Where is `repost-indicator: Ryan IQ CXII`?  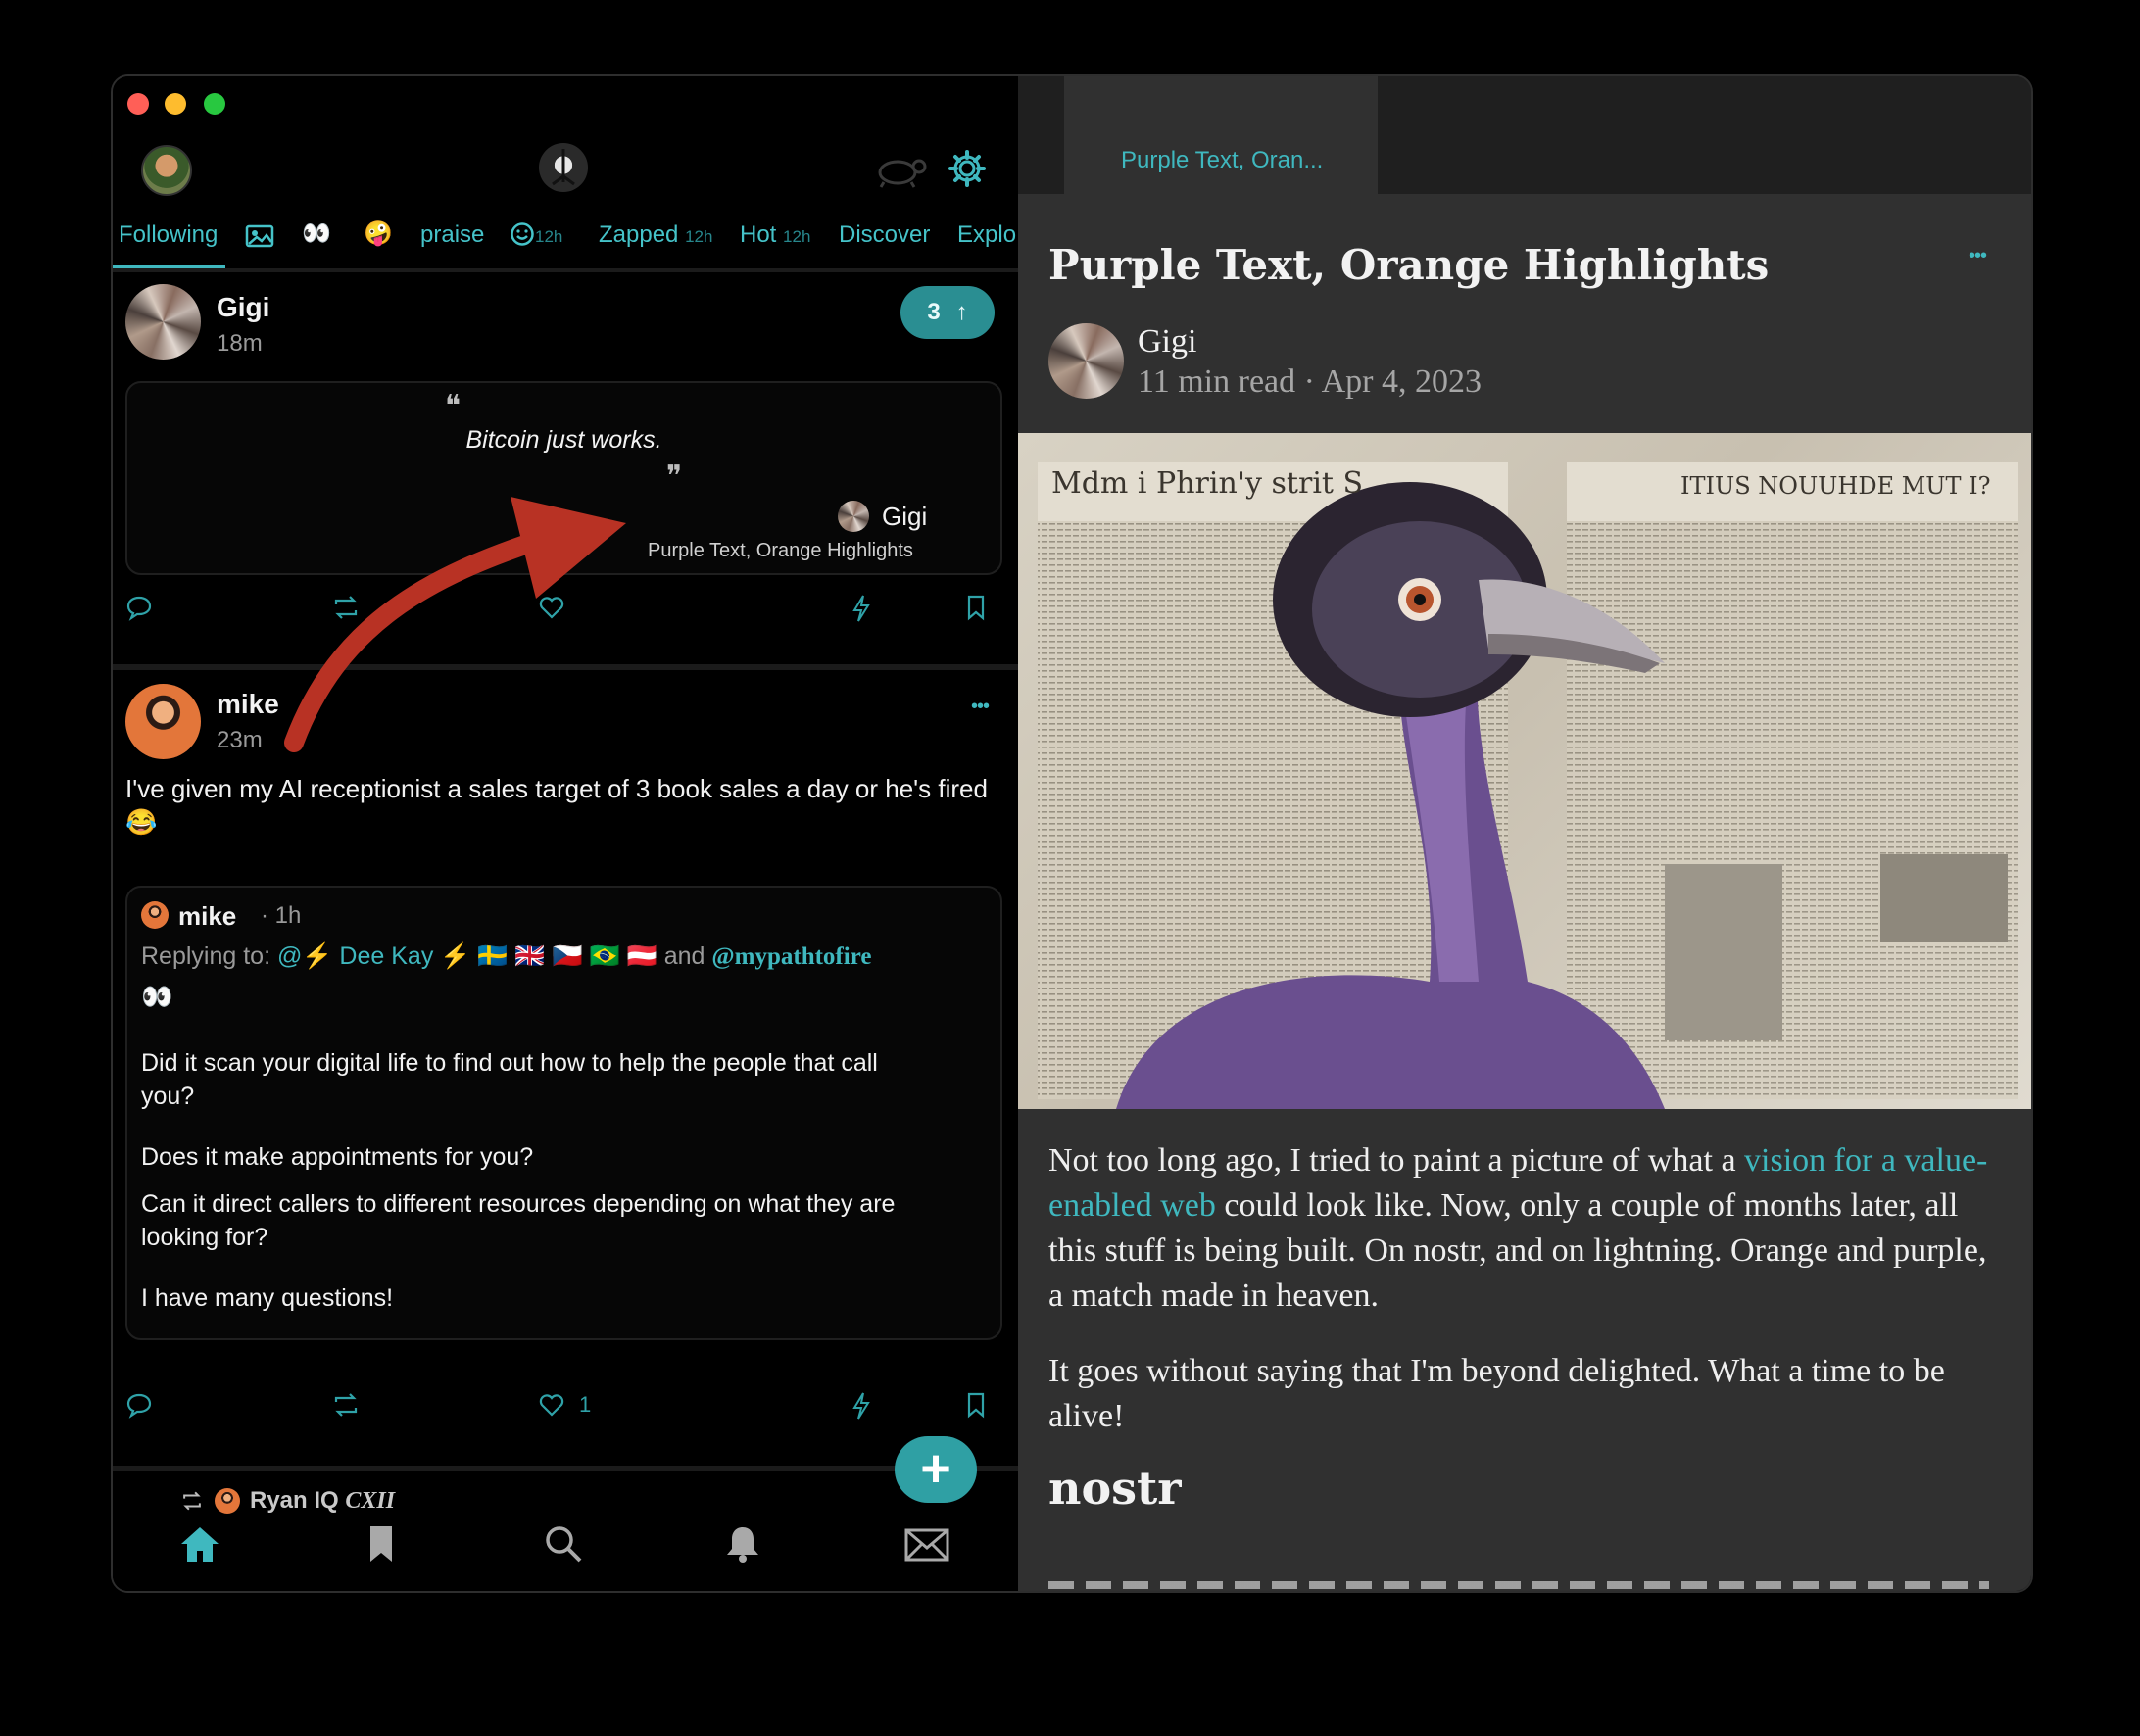 repost-indicator: Ryan IQ CXII is located at coordinates (287, 1501).